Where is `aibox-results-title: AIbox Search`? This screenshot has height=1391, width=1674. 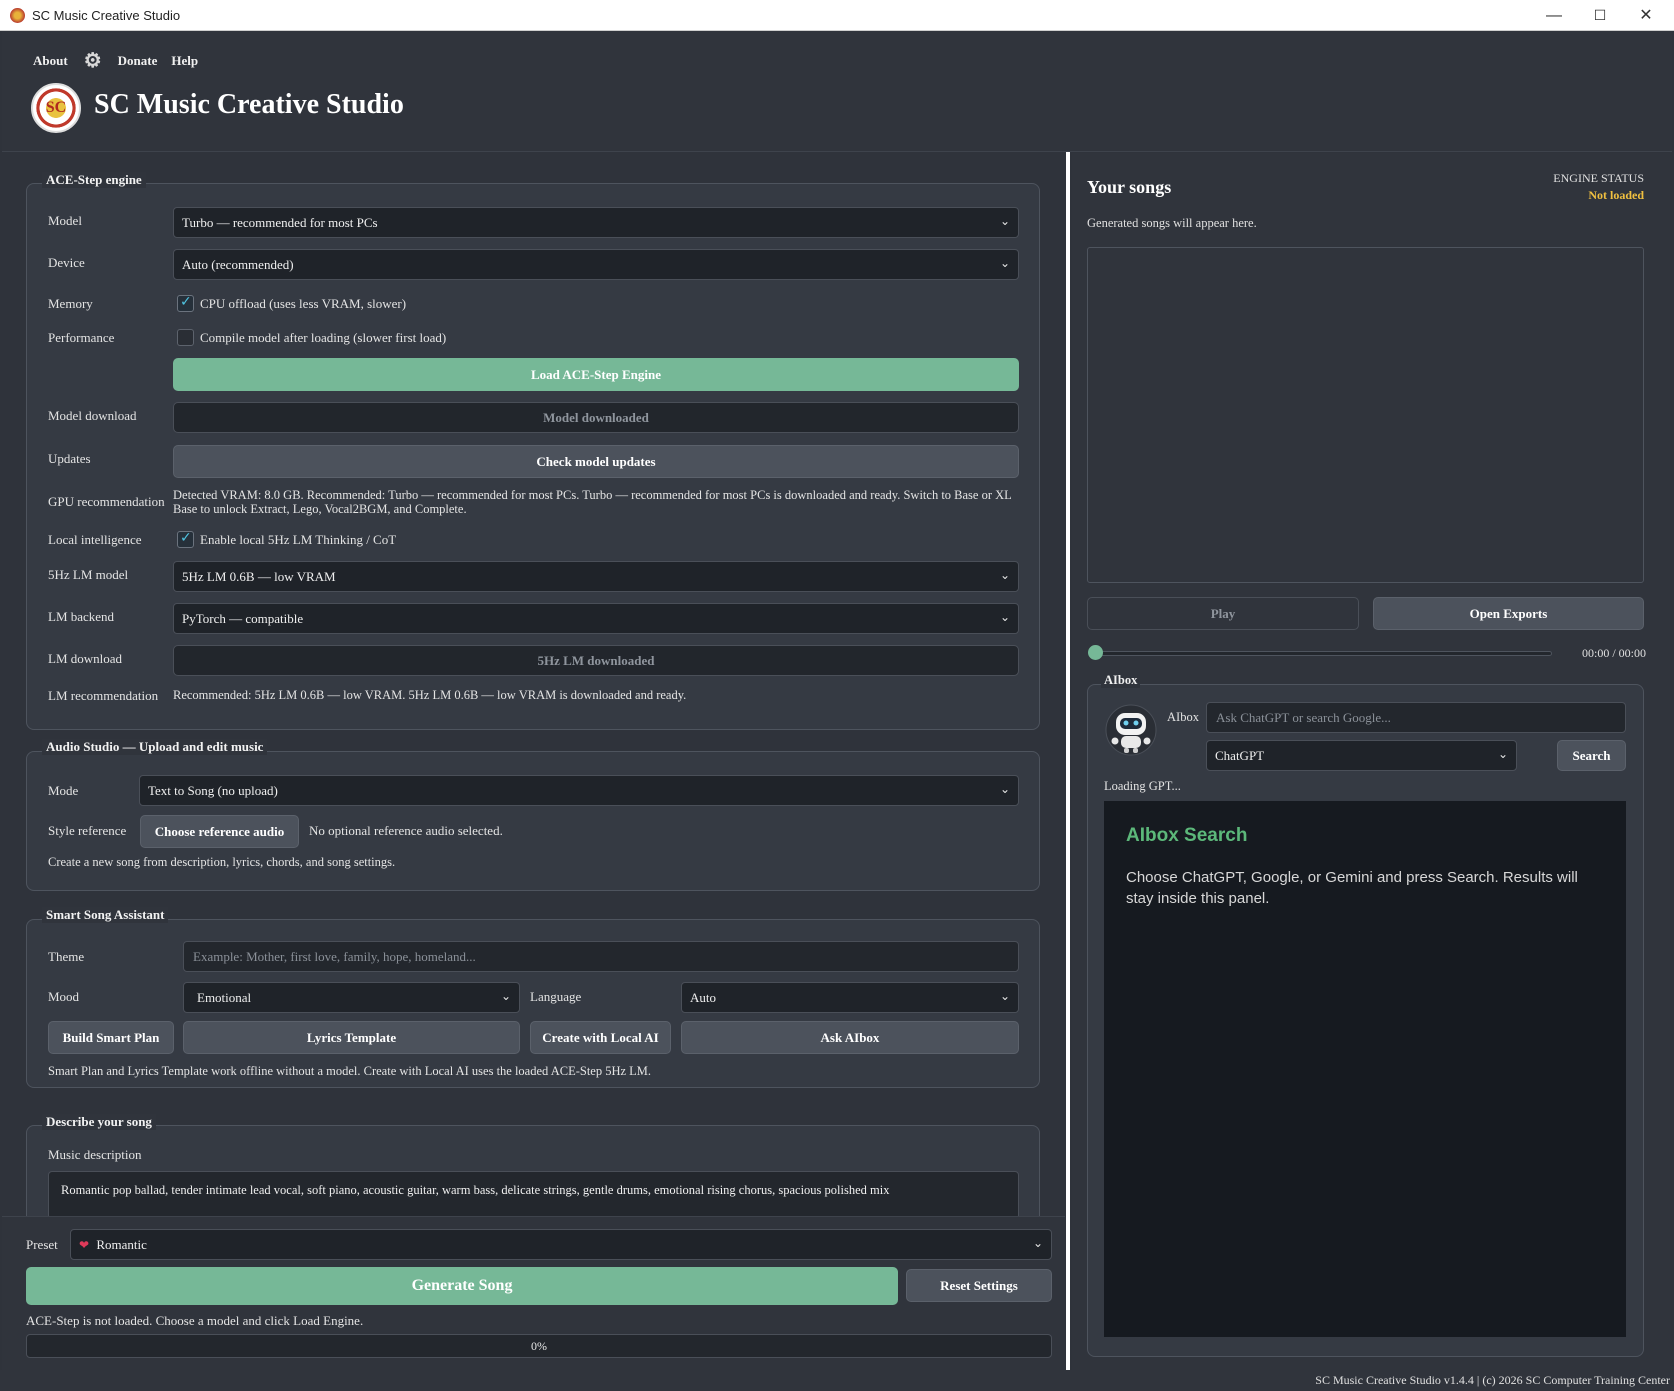 aibox-results-title: AIbox Search is located at coordinates (1187, 835).